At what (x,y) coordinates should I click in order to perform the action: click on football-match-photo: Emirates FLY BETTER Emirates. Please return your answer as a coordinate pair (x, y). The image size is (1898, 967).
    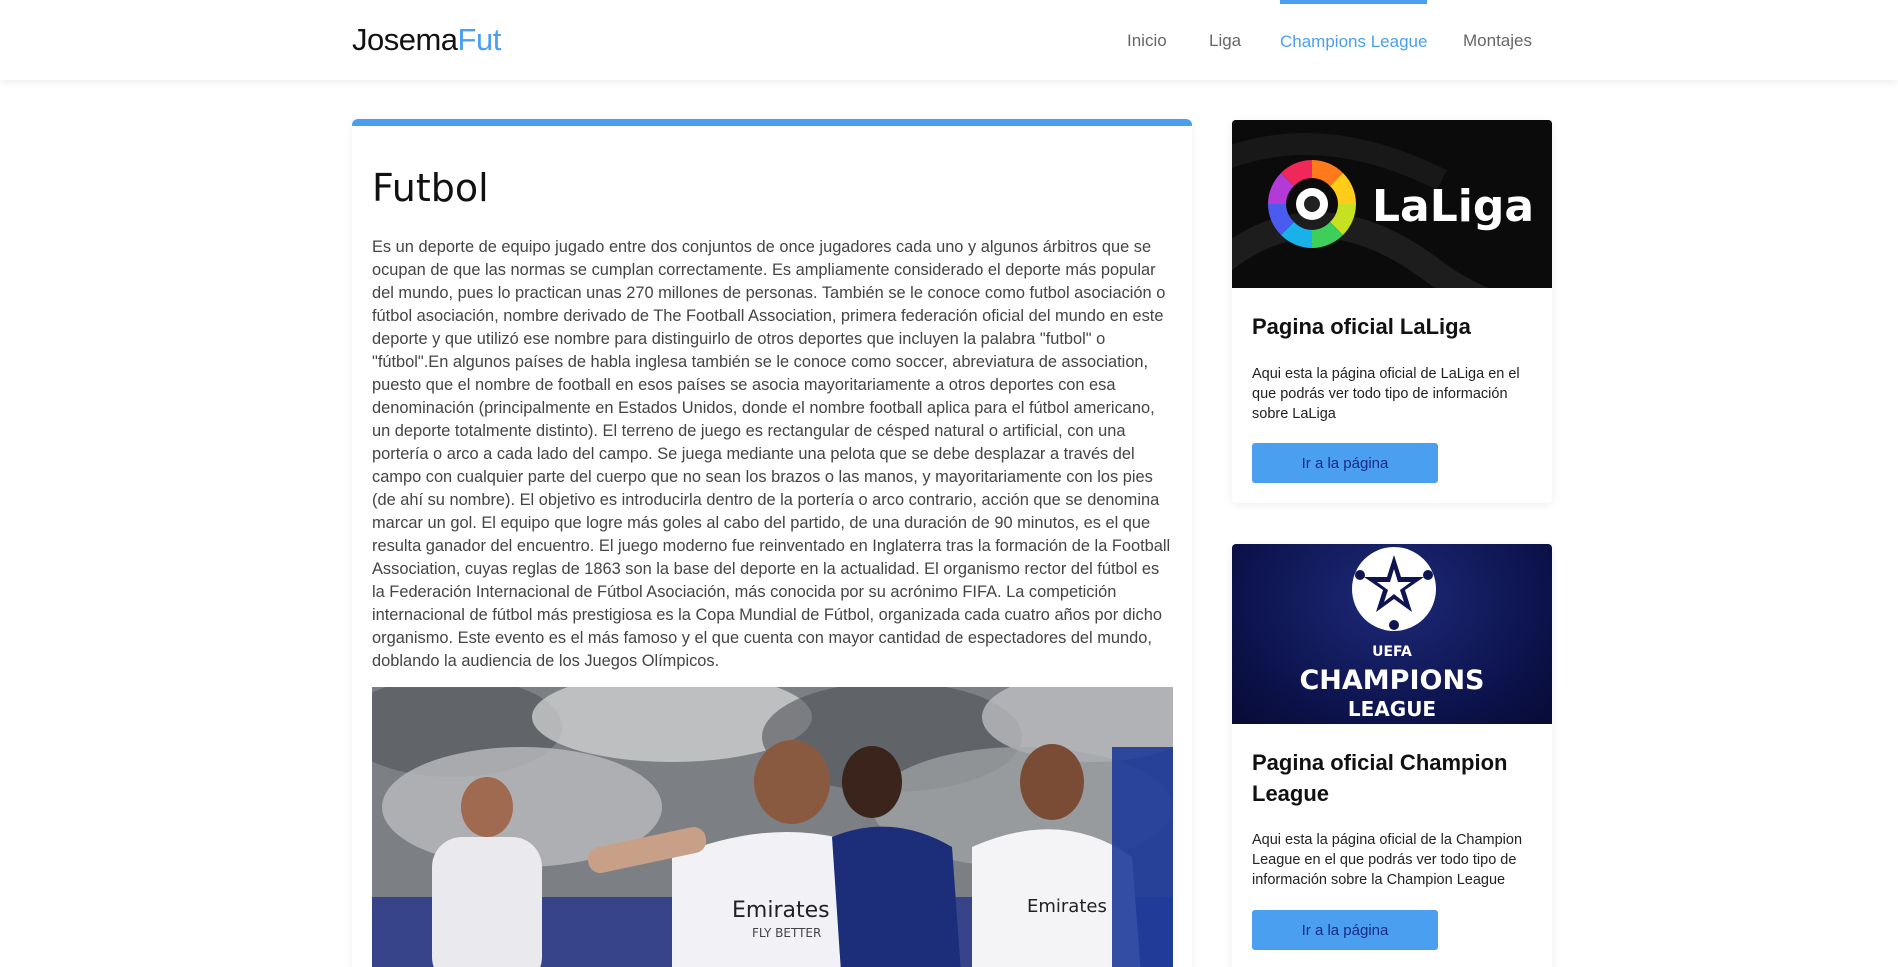
    Looking at the image, I should click on (772, 827).